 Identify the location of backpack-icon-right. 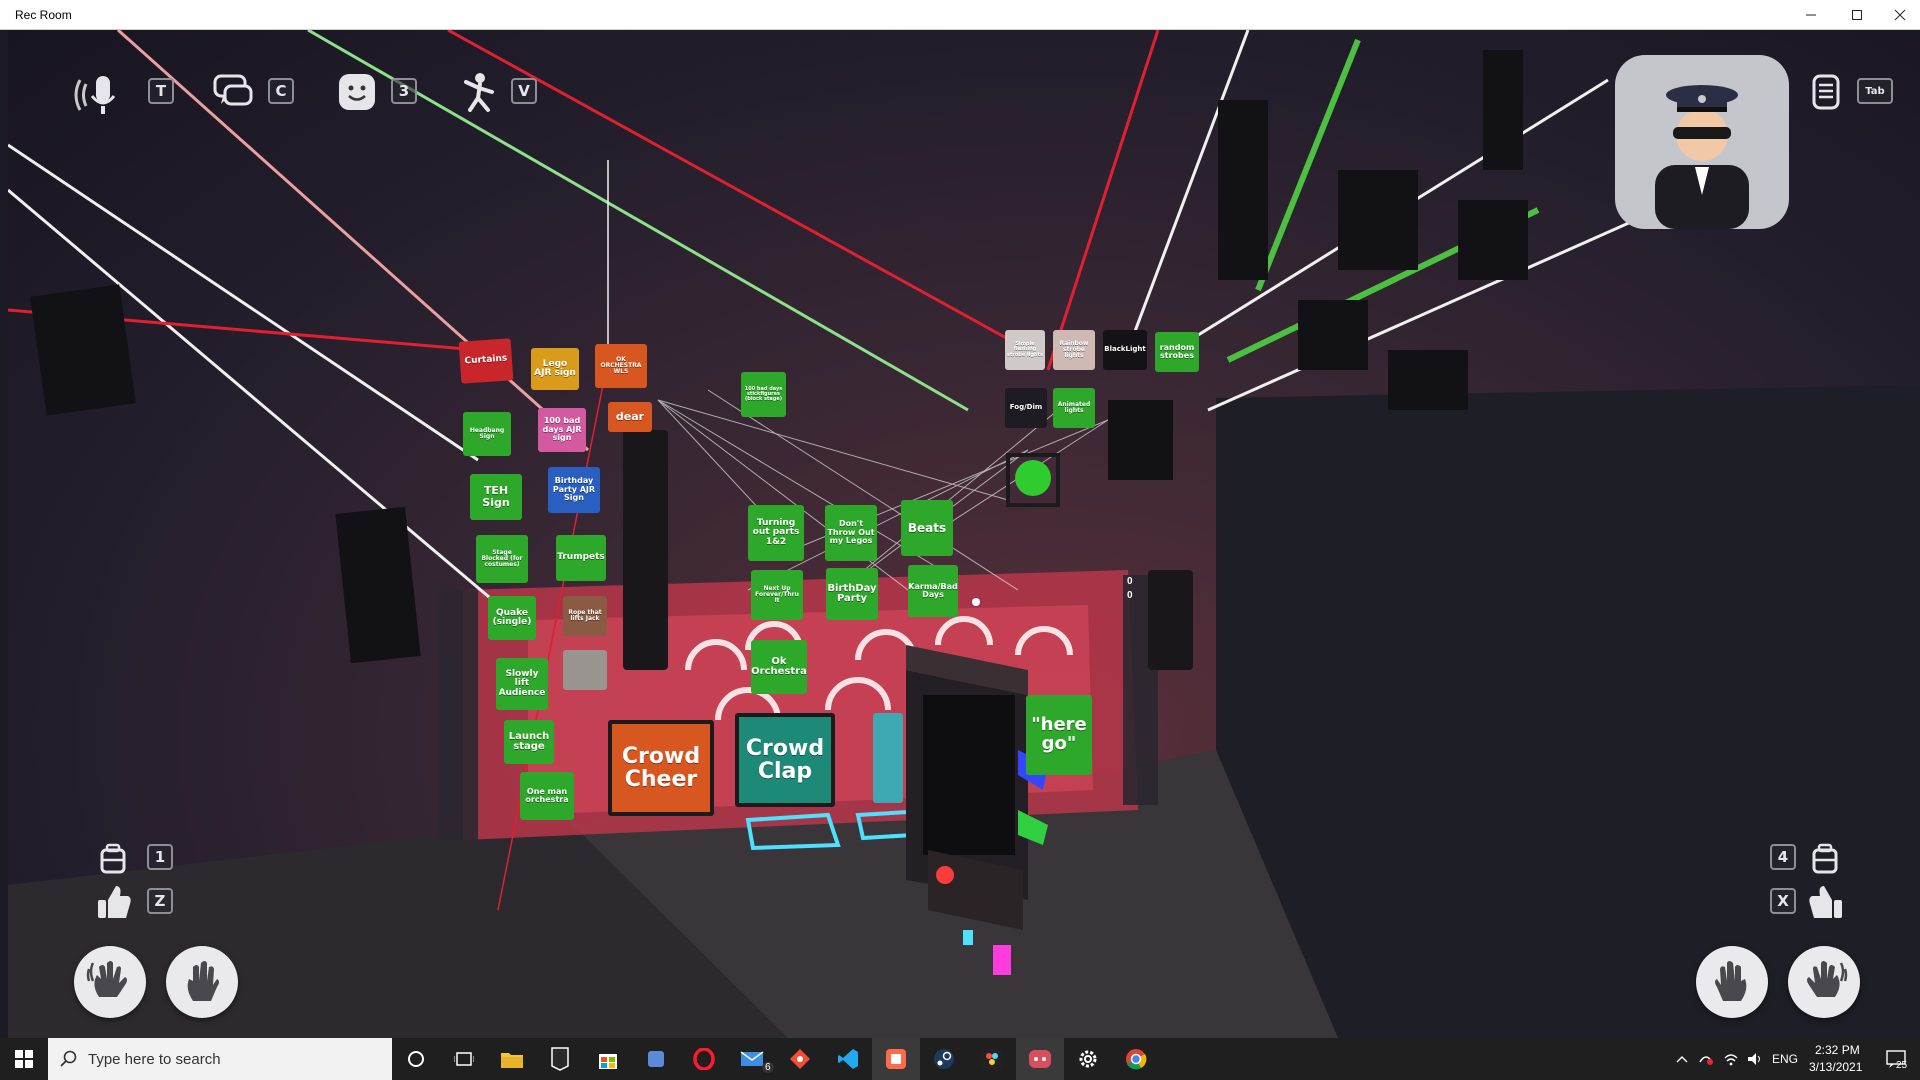
(1825, 859).